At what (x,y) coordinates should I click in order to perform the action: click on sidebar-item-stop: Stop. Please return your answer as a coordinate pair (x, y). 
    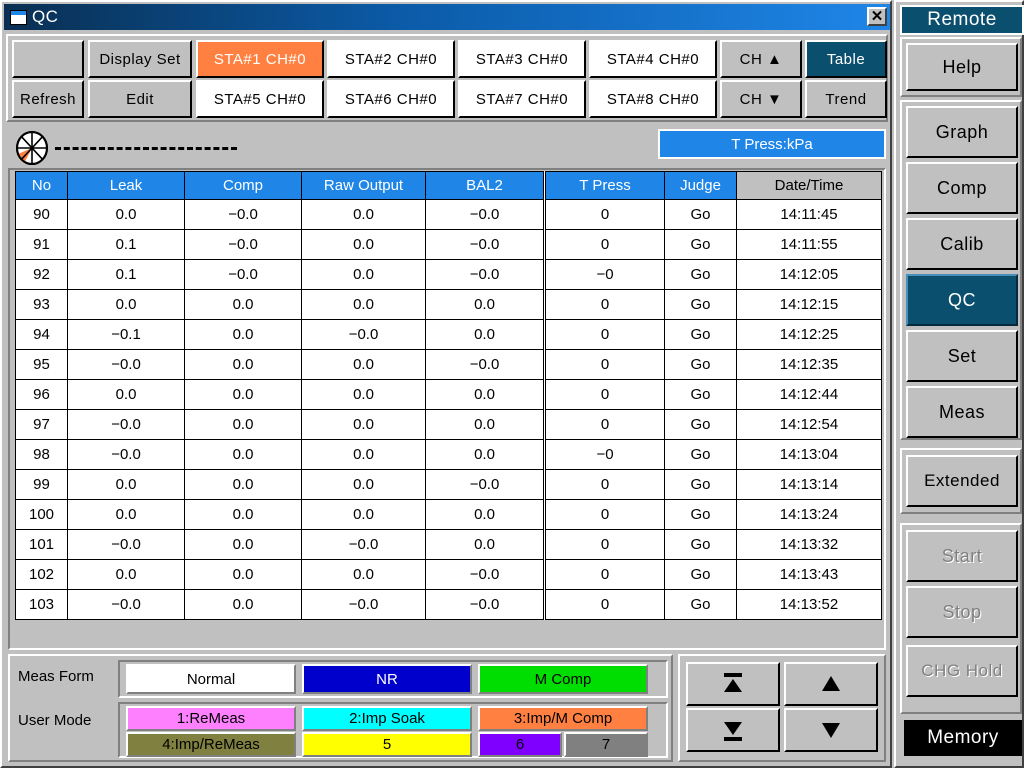
    Looking at the image, I should click on (962, 612).